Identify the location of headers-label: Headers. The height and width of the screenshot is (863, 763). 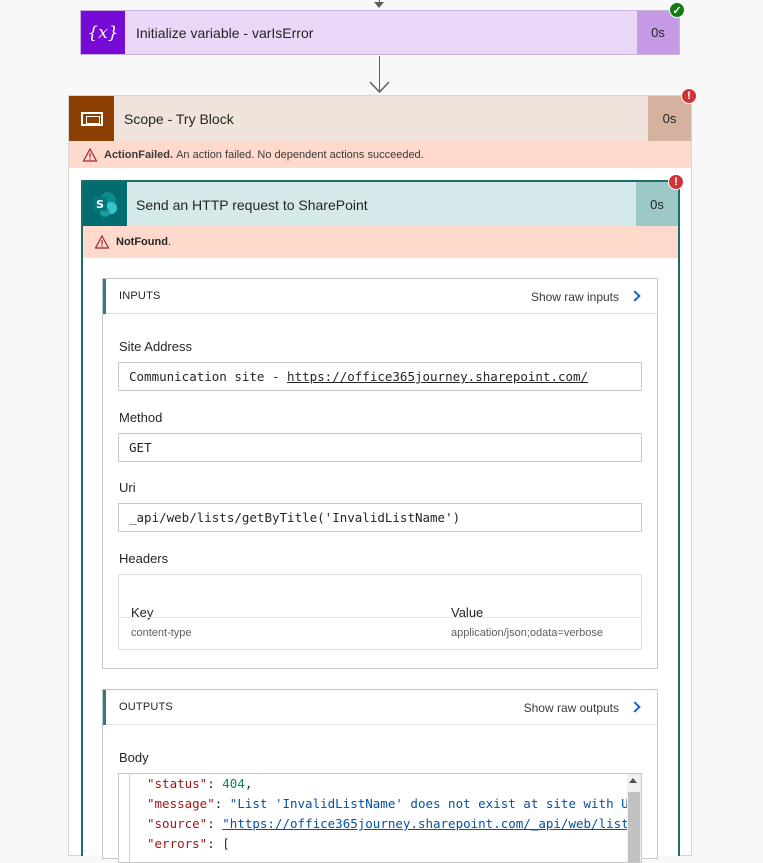
(144, 558).